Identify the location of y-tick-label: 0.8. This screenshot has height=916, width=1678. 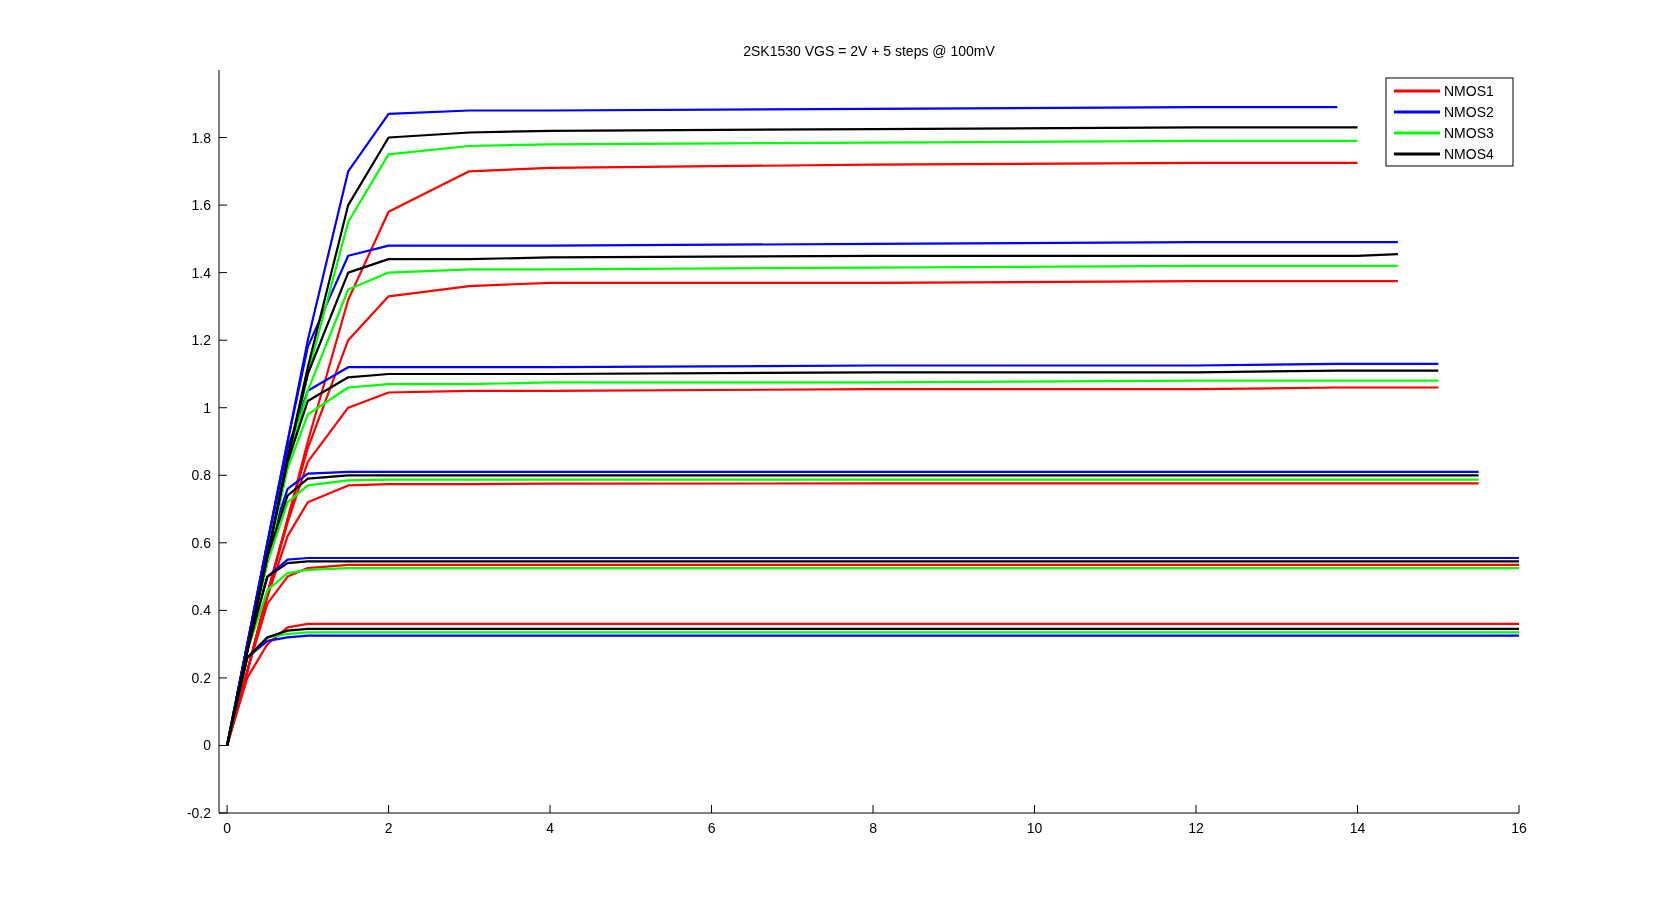
(201, 475).